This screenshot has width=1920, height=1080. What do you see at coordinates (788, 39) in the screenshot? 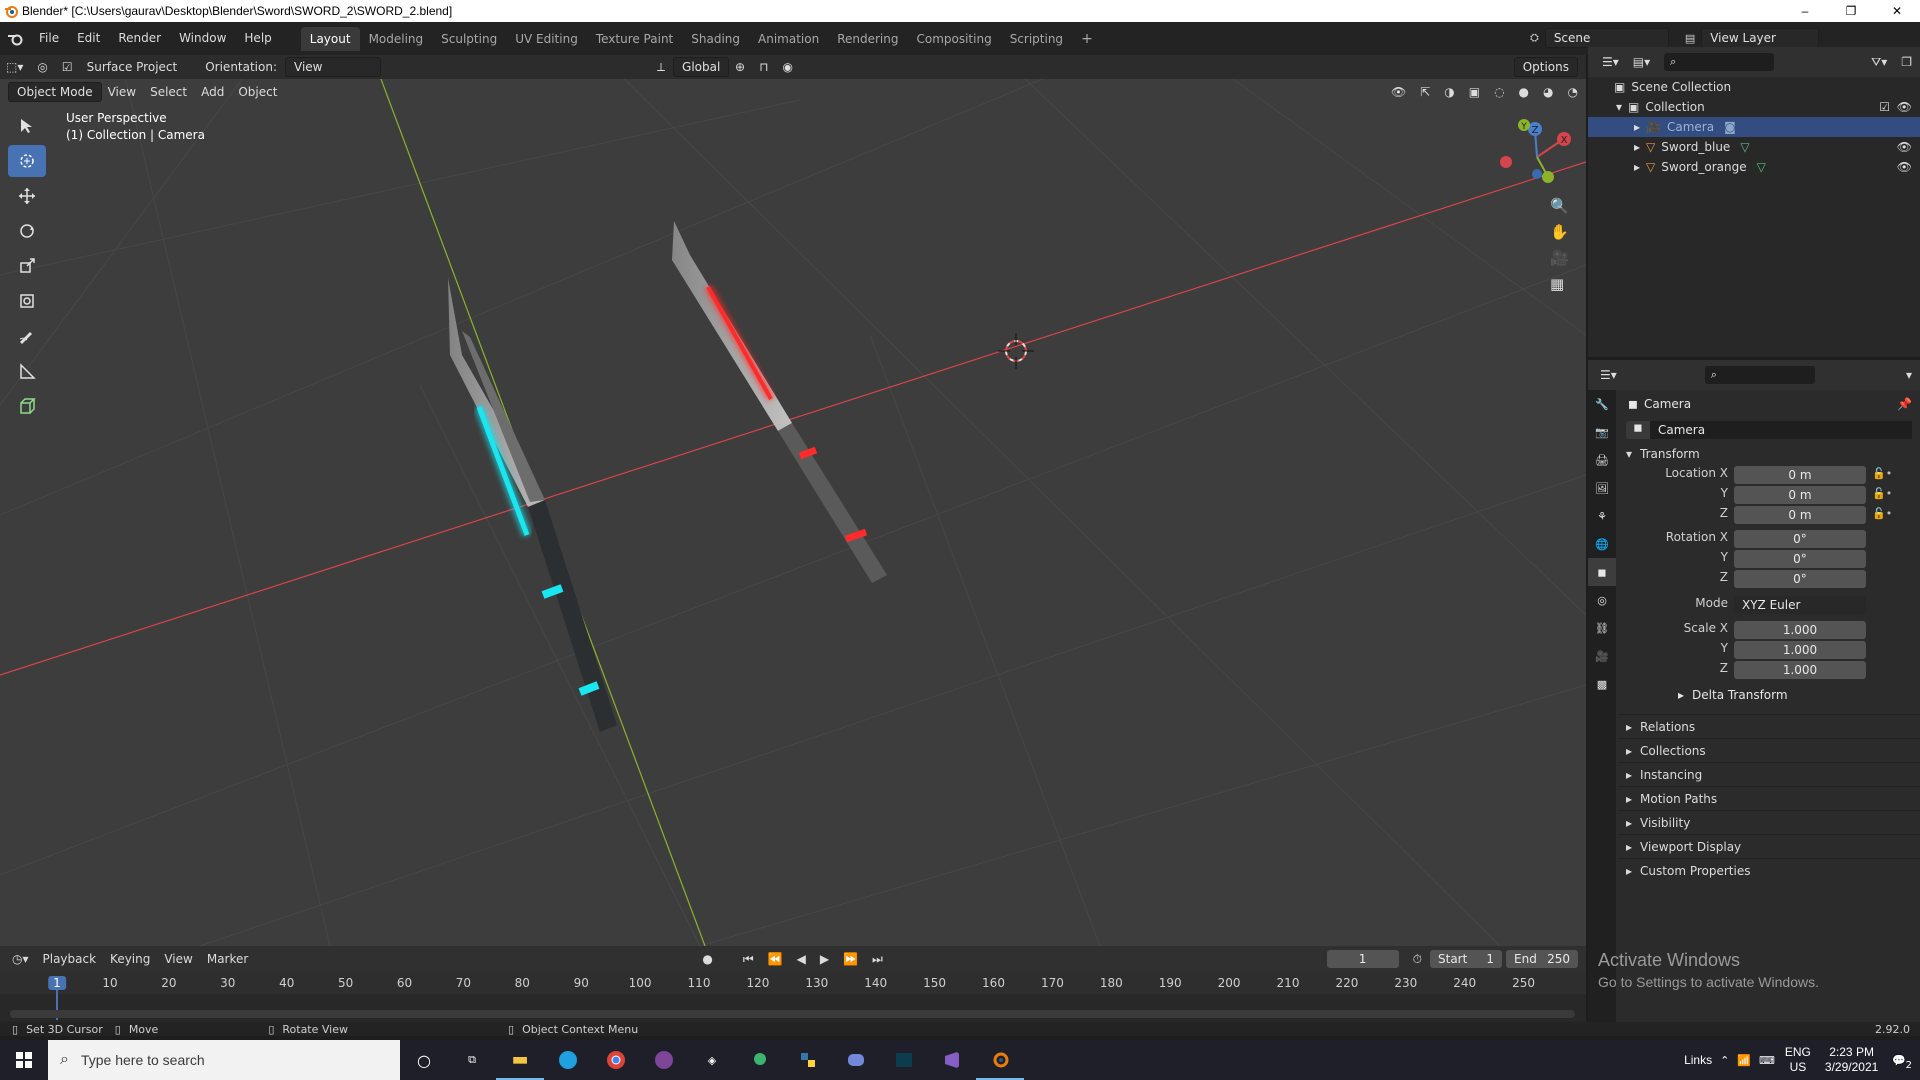
I see `tab-animation: Animation` at bounding box center [788, 39].